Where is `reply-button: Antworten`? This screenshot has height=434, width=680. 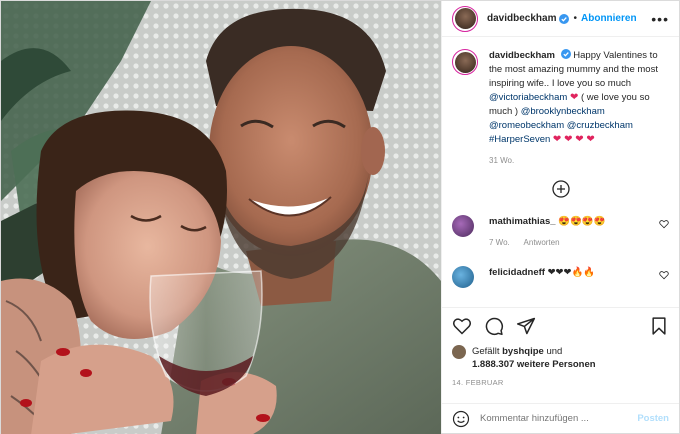 reply-button: Antworten is located at coordinates (542, 242).